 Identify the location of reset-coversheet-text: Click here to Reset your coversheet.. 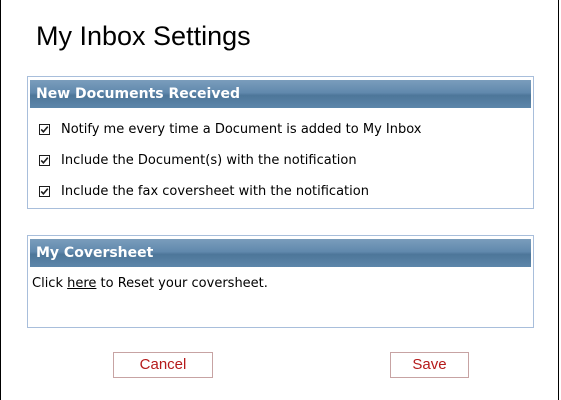
(150, 283).